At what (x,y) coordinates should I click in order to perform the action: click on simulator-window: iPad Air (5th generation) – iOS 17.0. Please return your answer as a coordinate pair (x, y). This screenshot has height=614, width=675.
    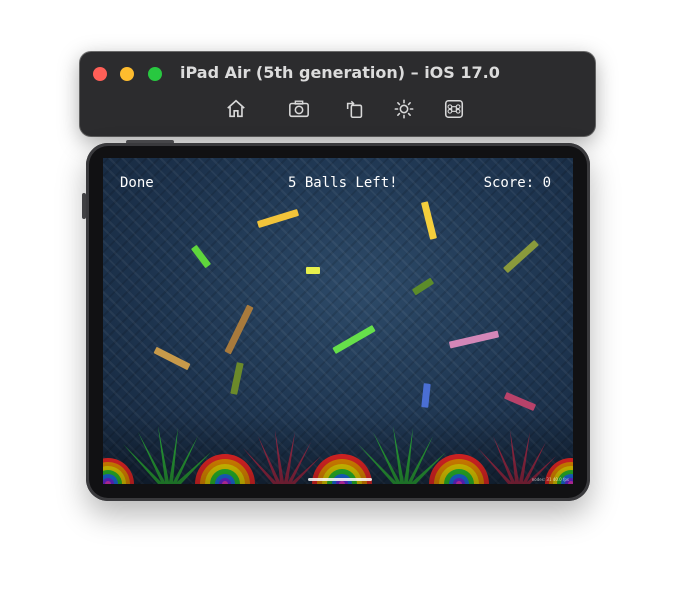
    Looking at the image, I should click on (337, 94).